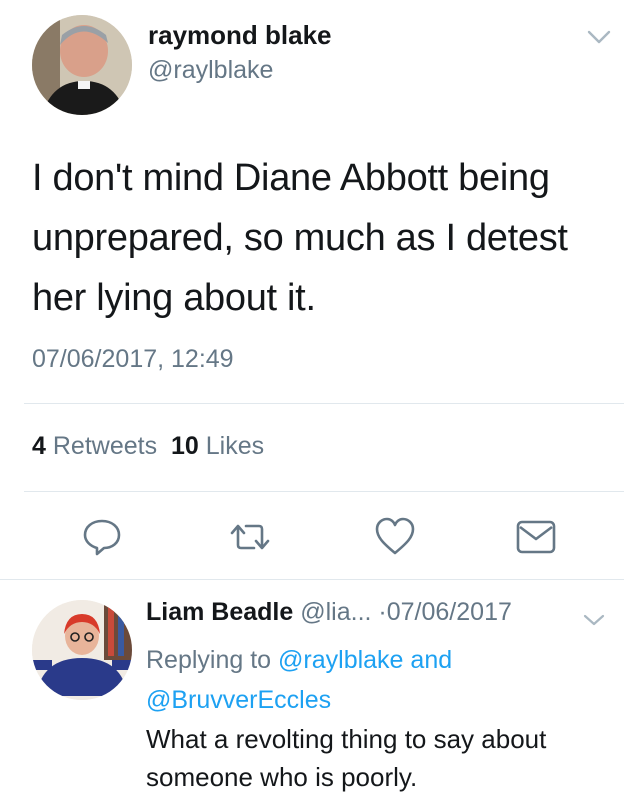 This screenshot has height=796, width=624. Describe the element at coordinates (102, 537) in the screenshot. I see `reply-icon` at that location.